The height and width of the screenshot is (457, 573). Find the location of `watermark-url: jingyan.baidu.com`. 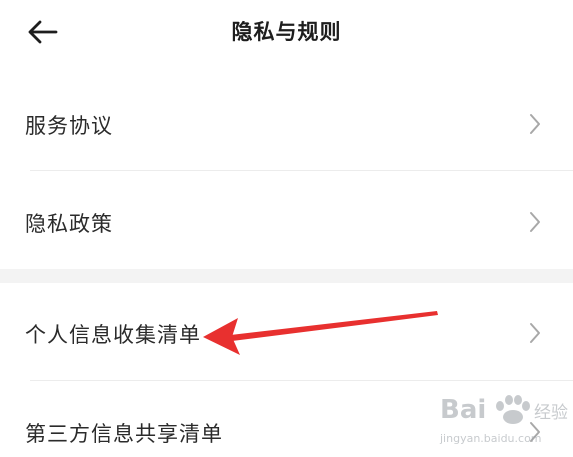

watermark-url: jingyan.baidu.com is located at coordinates (490, 438).